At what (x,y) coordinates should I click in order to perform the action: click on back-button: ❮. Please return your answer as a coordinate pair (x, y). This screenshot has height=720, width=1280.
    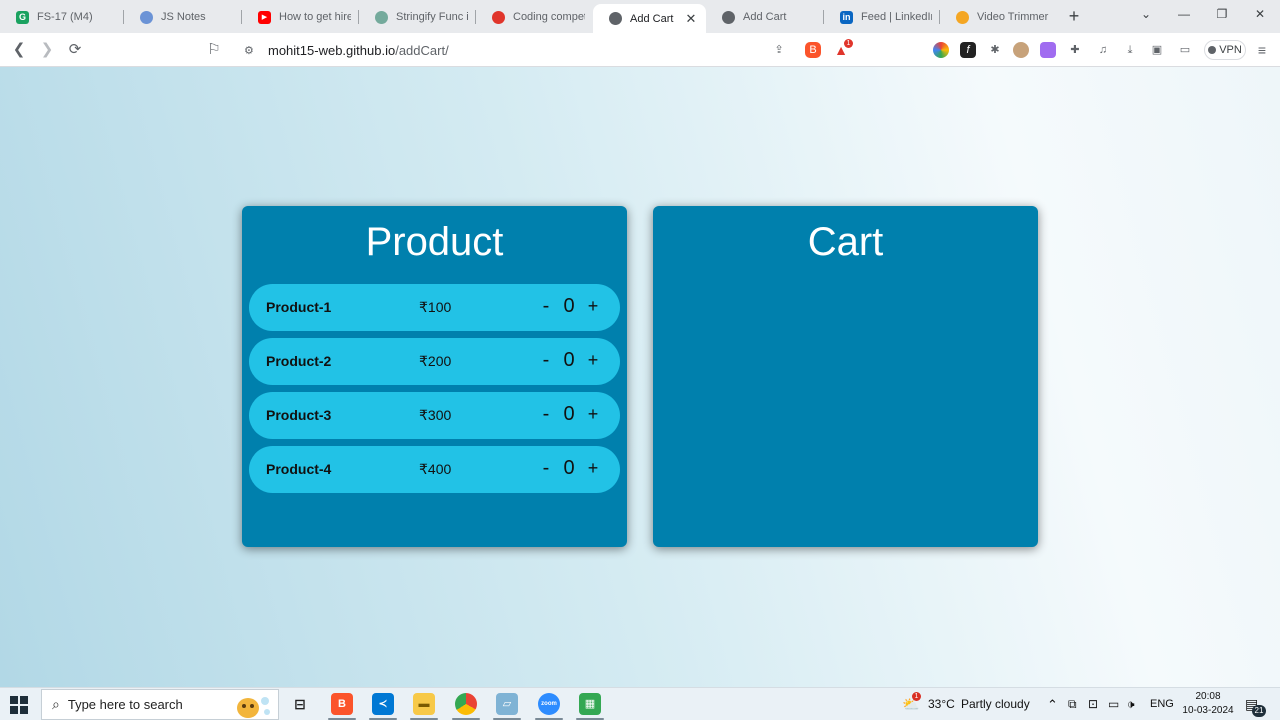
    Looking at the image, I should click on (19, 50).